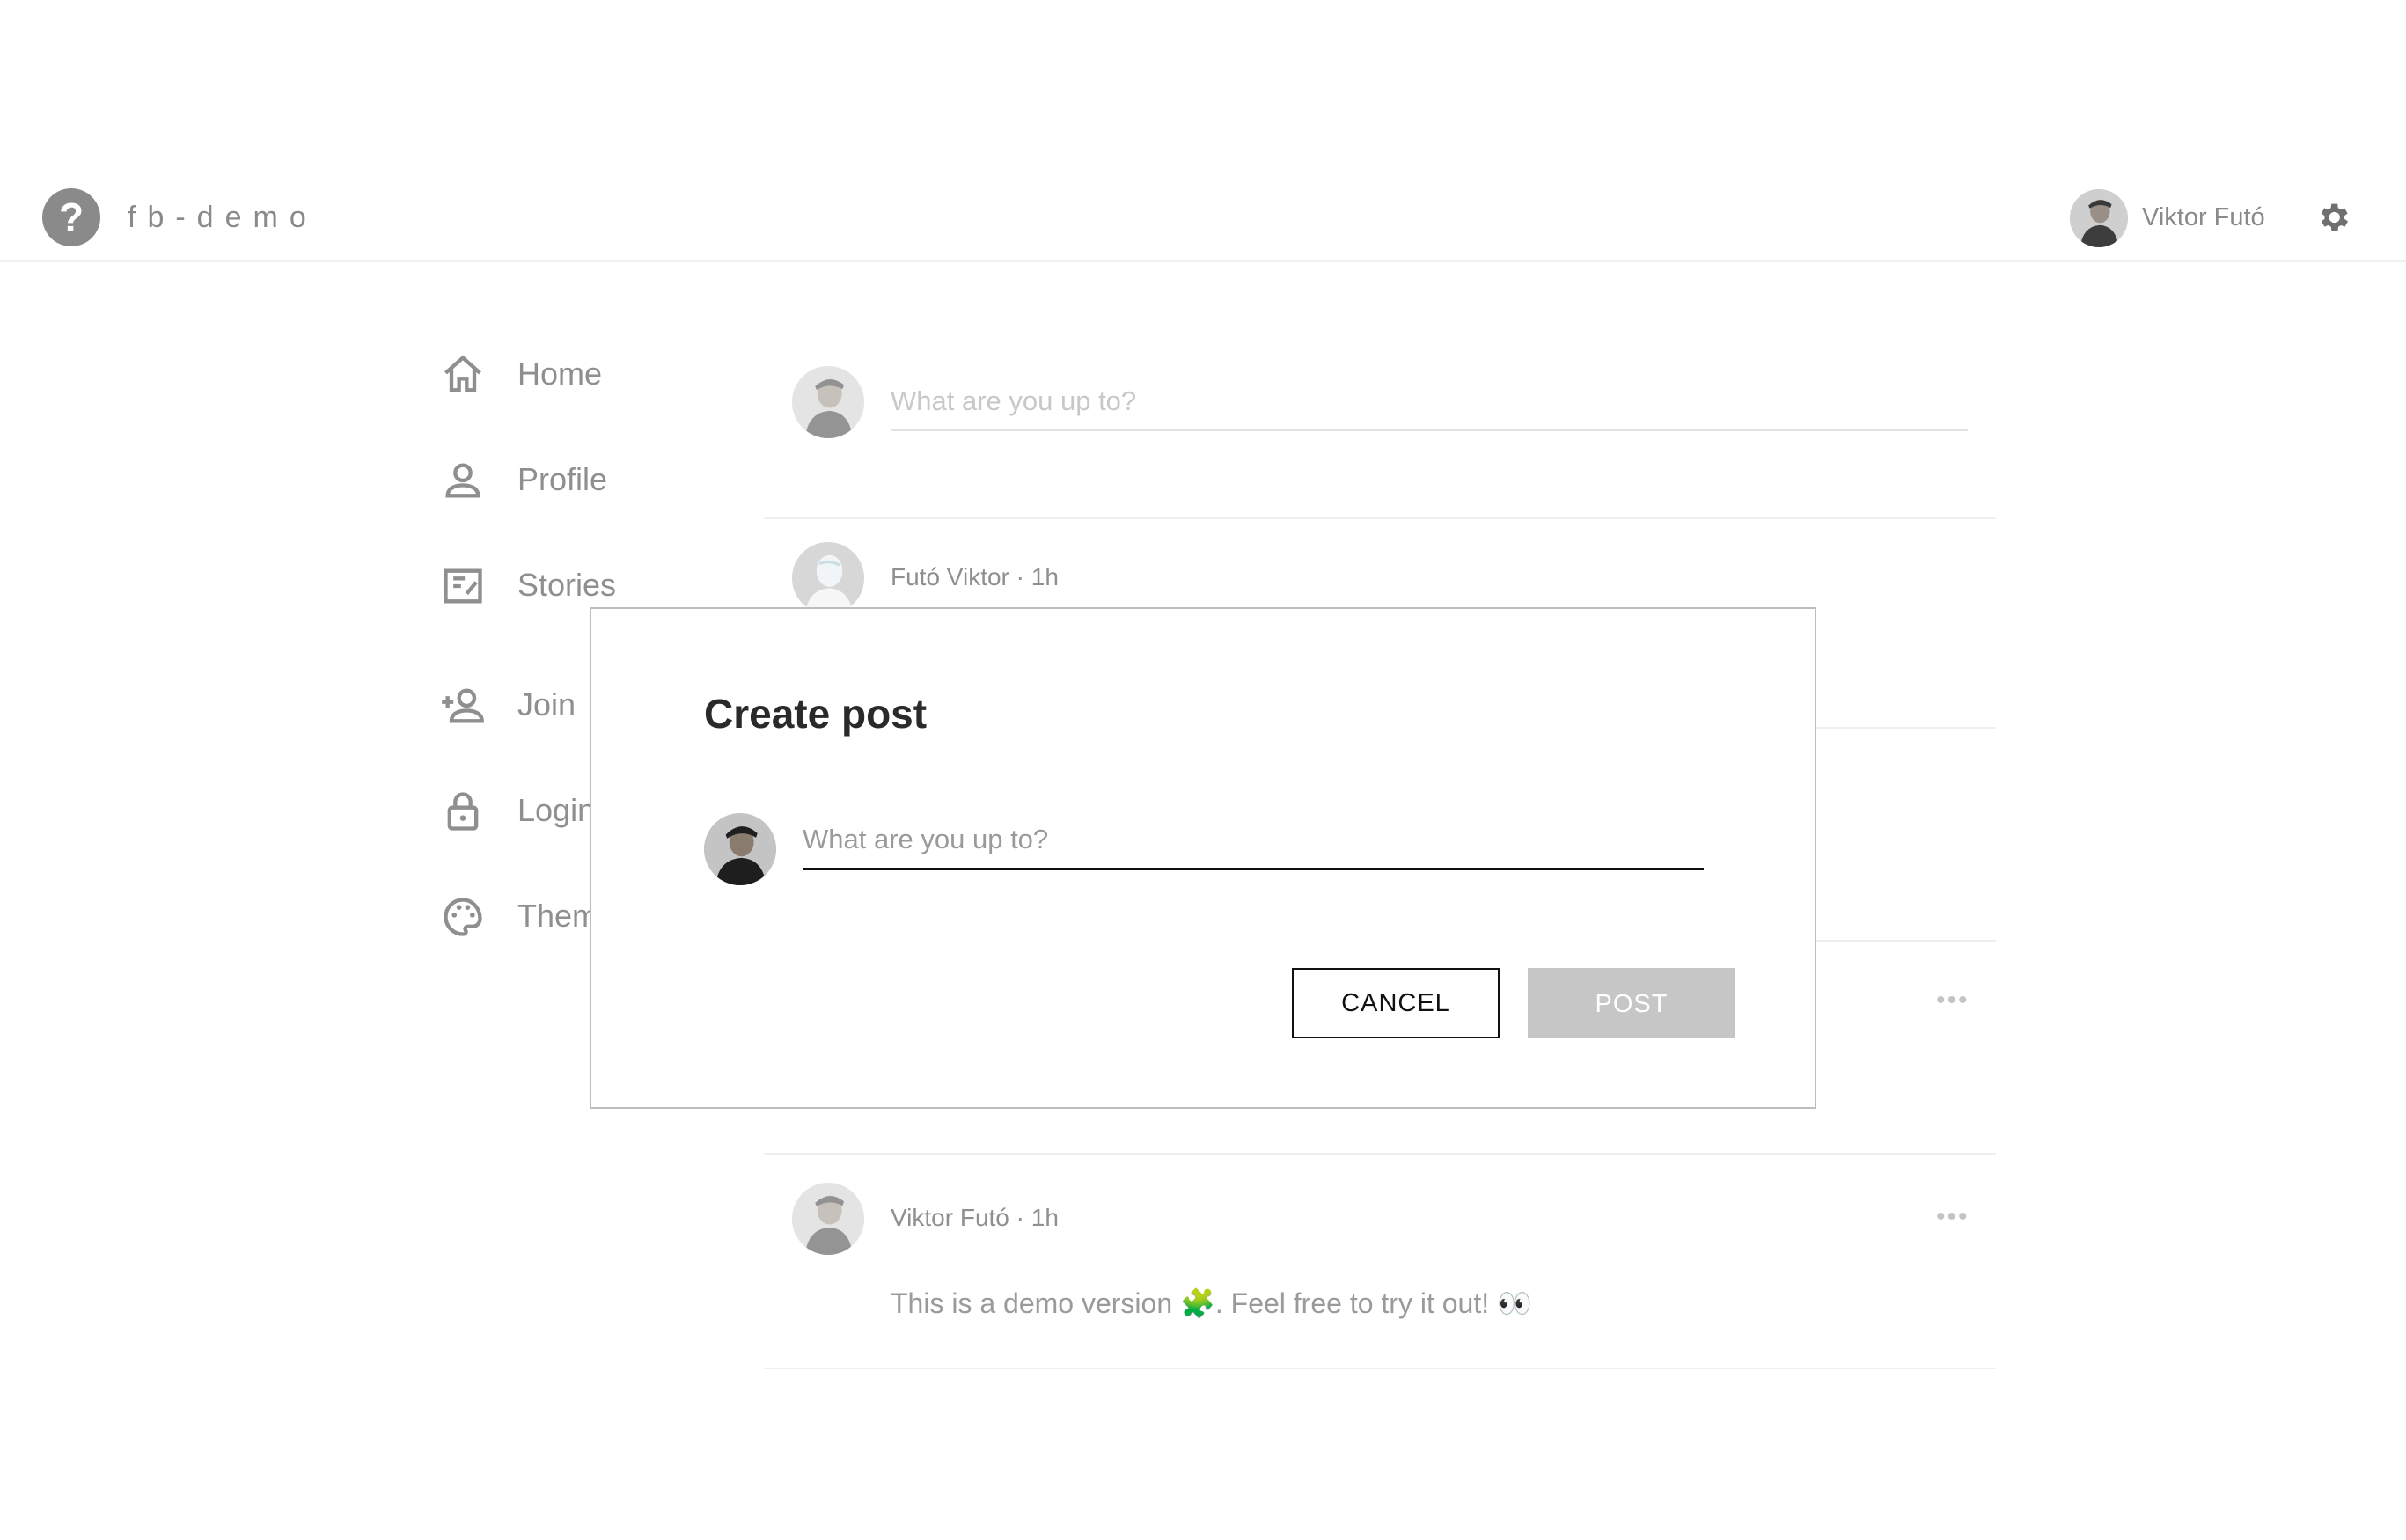 The image size is (2406, 1540). Describe the element at coordinates (463, 706) in the screenshot. I see `person-add-icon` at that location.